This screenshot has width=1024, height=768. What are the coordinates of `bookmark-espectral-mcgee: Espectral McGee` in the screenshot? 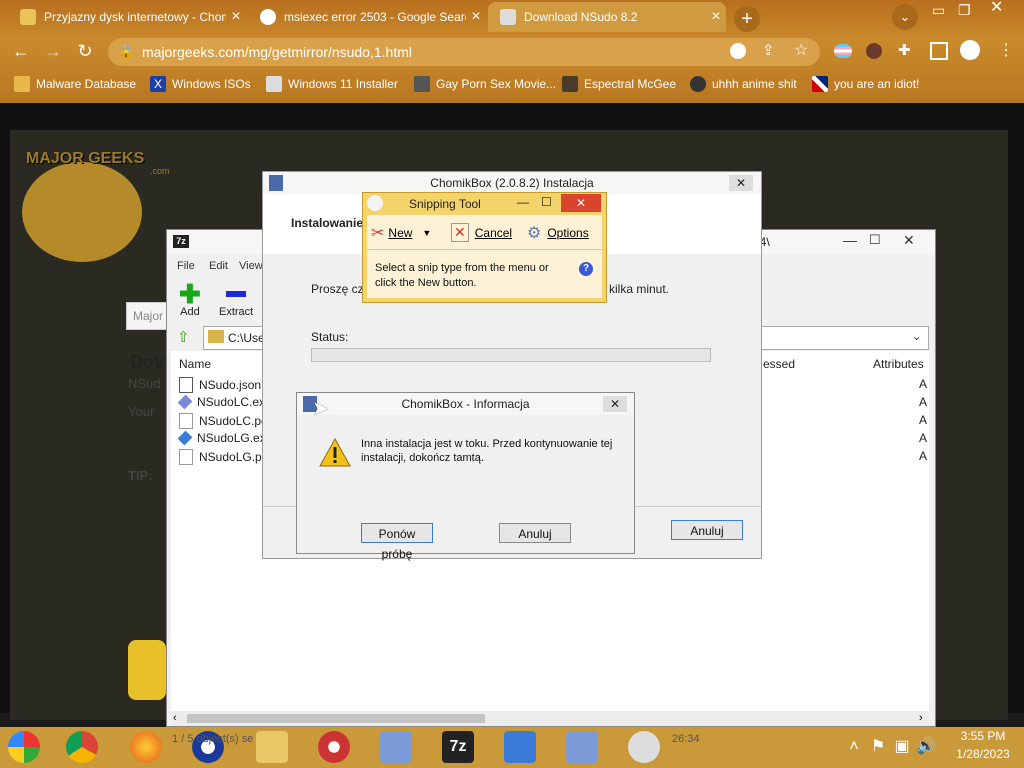 It's located at (619, 84).